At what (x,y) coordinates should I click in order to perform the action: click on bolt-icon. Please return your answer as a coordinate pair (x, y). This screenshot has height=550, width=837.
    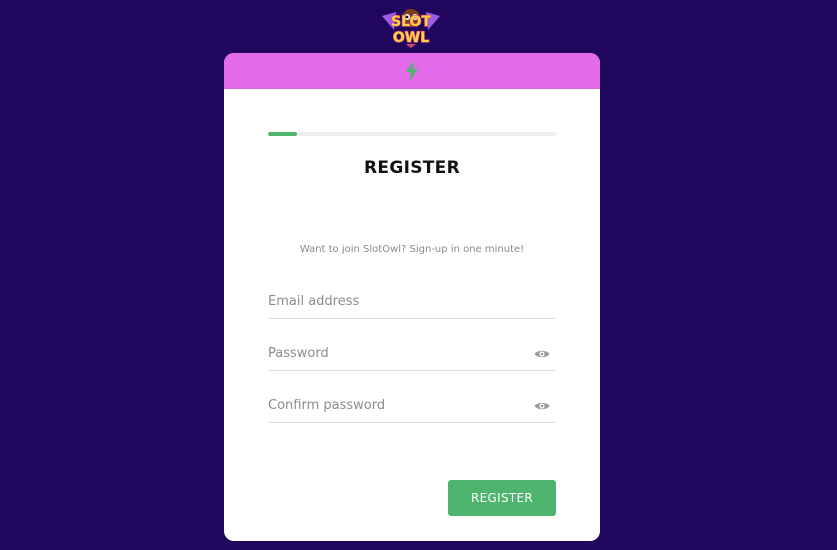
    Looking at the image, I should click on (412, 71).